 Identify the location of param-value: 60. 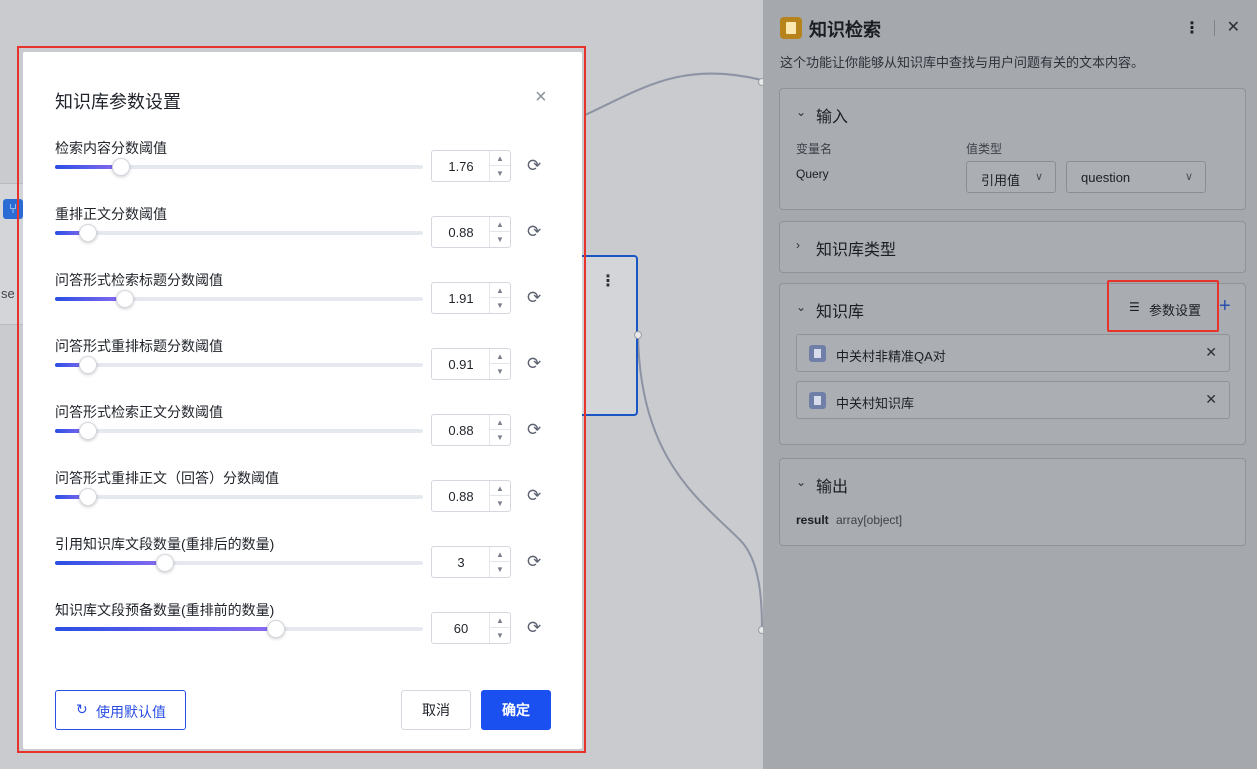
(461, 628).